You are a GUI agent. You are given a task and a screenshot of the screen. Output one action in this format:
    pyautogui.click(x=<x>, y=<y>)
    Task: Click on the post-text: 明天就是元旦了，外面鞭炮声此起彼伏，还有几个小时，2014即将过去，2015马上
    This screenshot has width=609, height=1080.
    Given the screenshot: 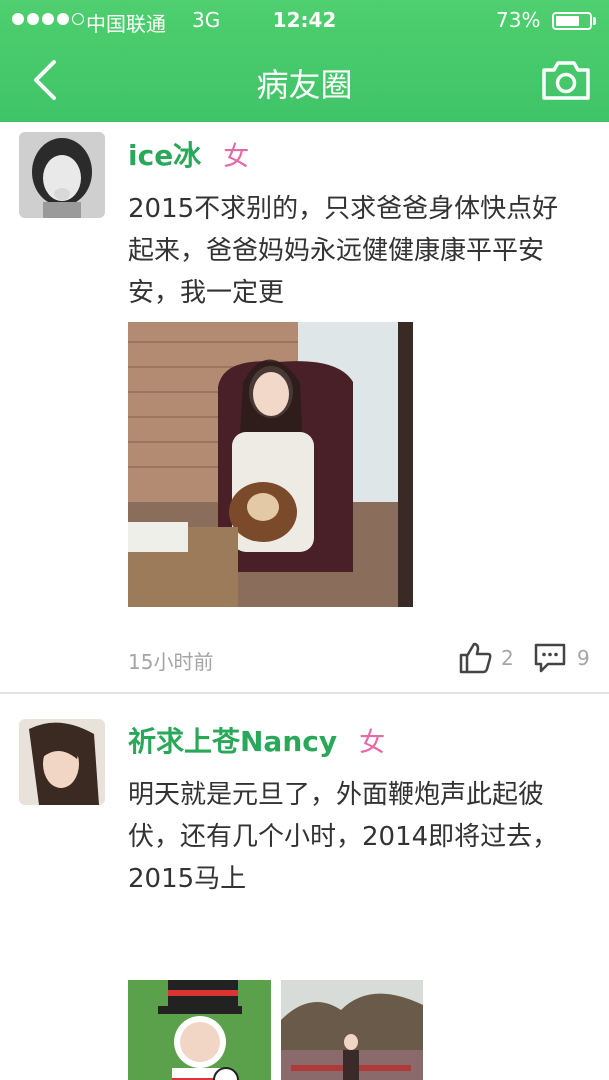 What is the action you would take?
    pyautogui.click(x=343, y=837)
    